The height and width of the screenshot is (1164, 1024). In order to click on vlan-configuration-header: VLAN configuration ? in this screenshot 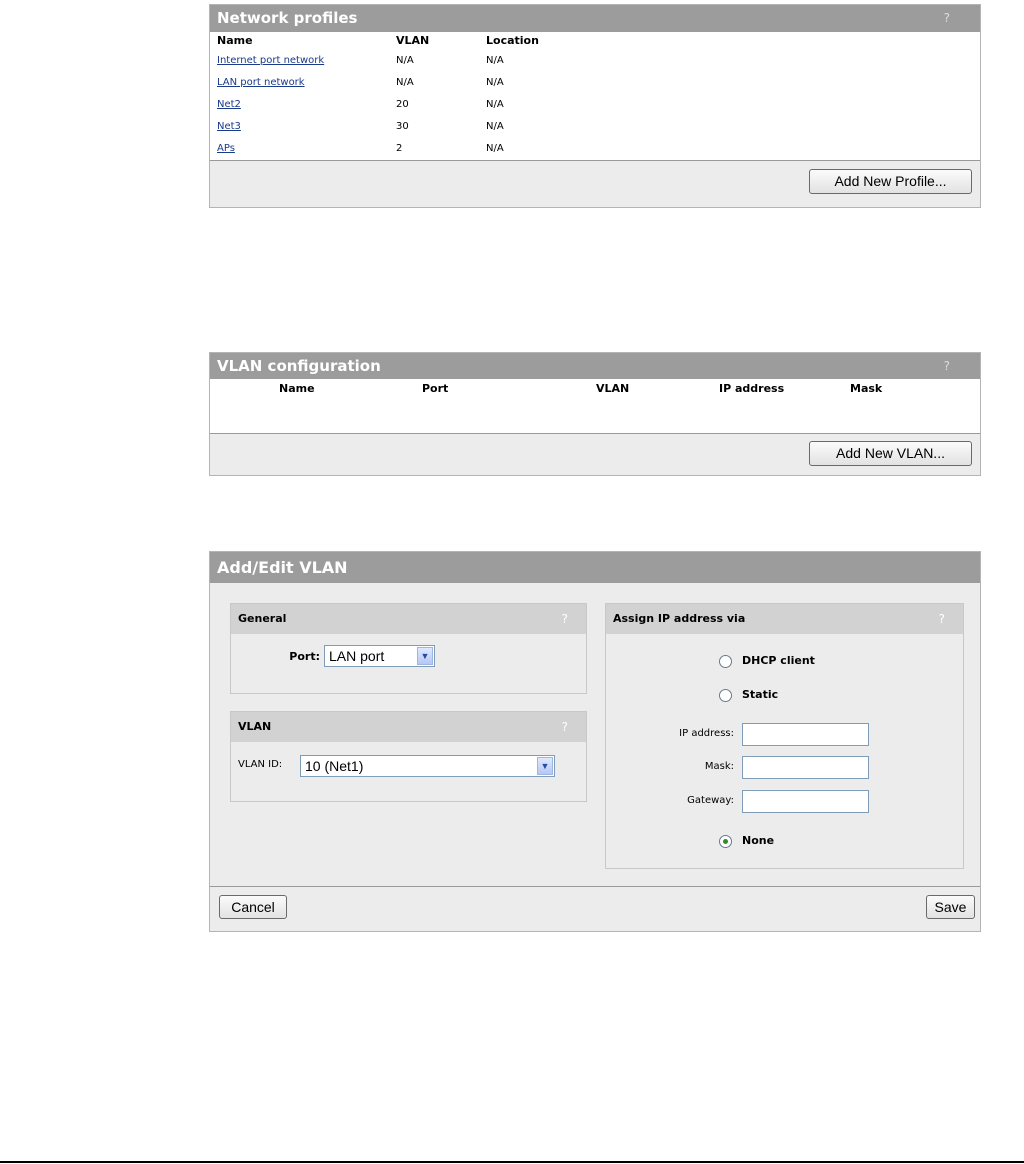, I will do `click(595, 366)`.